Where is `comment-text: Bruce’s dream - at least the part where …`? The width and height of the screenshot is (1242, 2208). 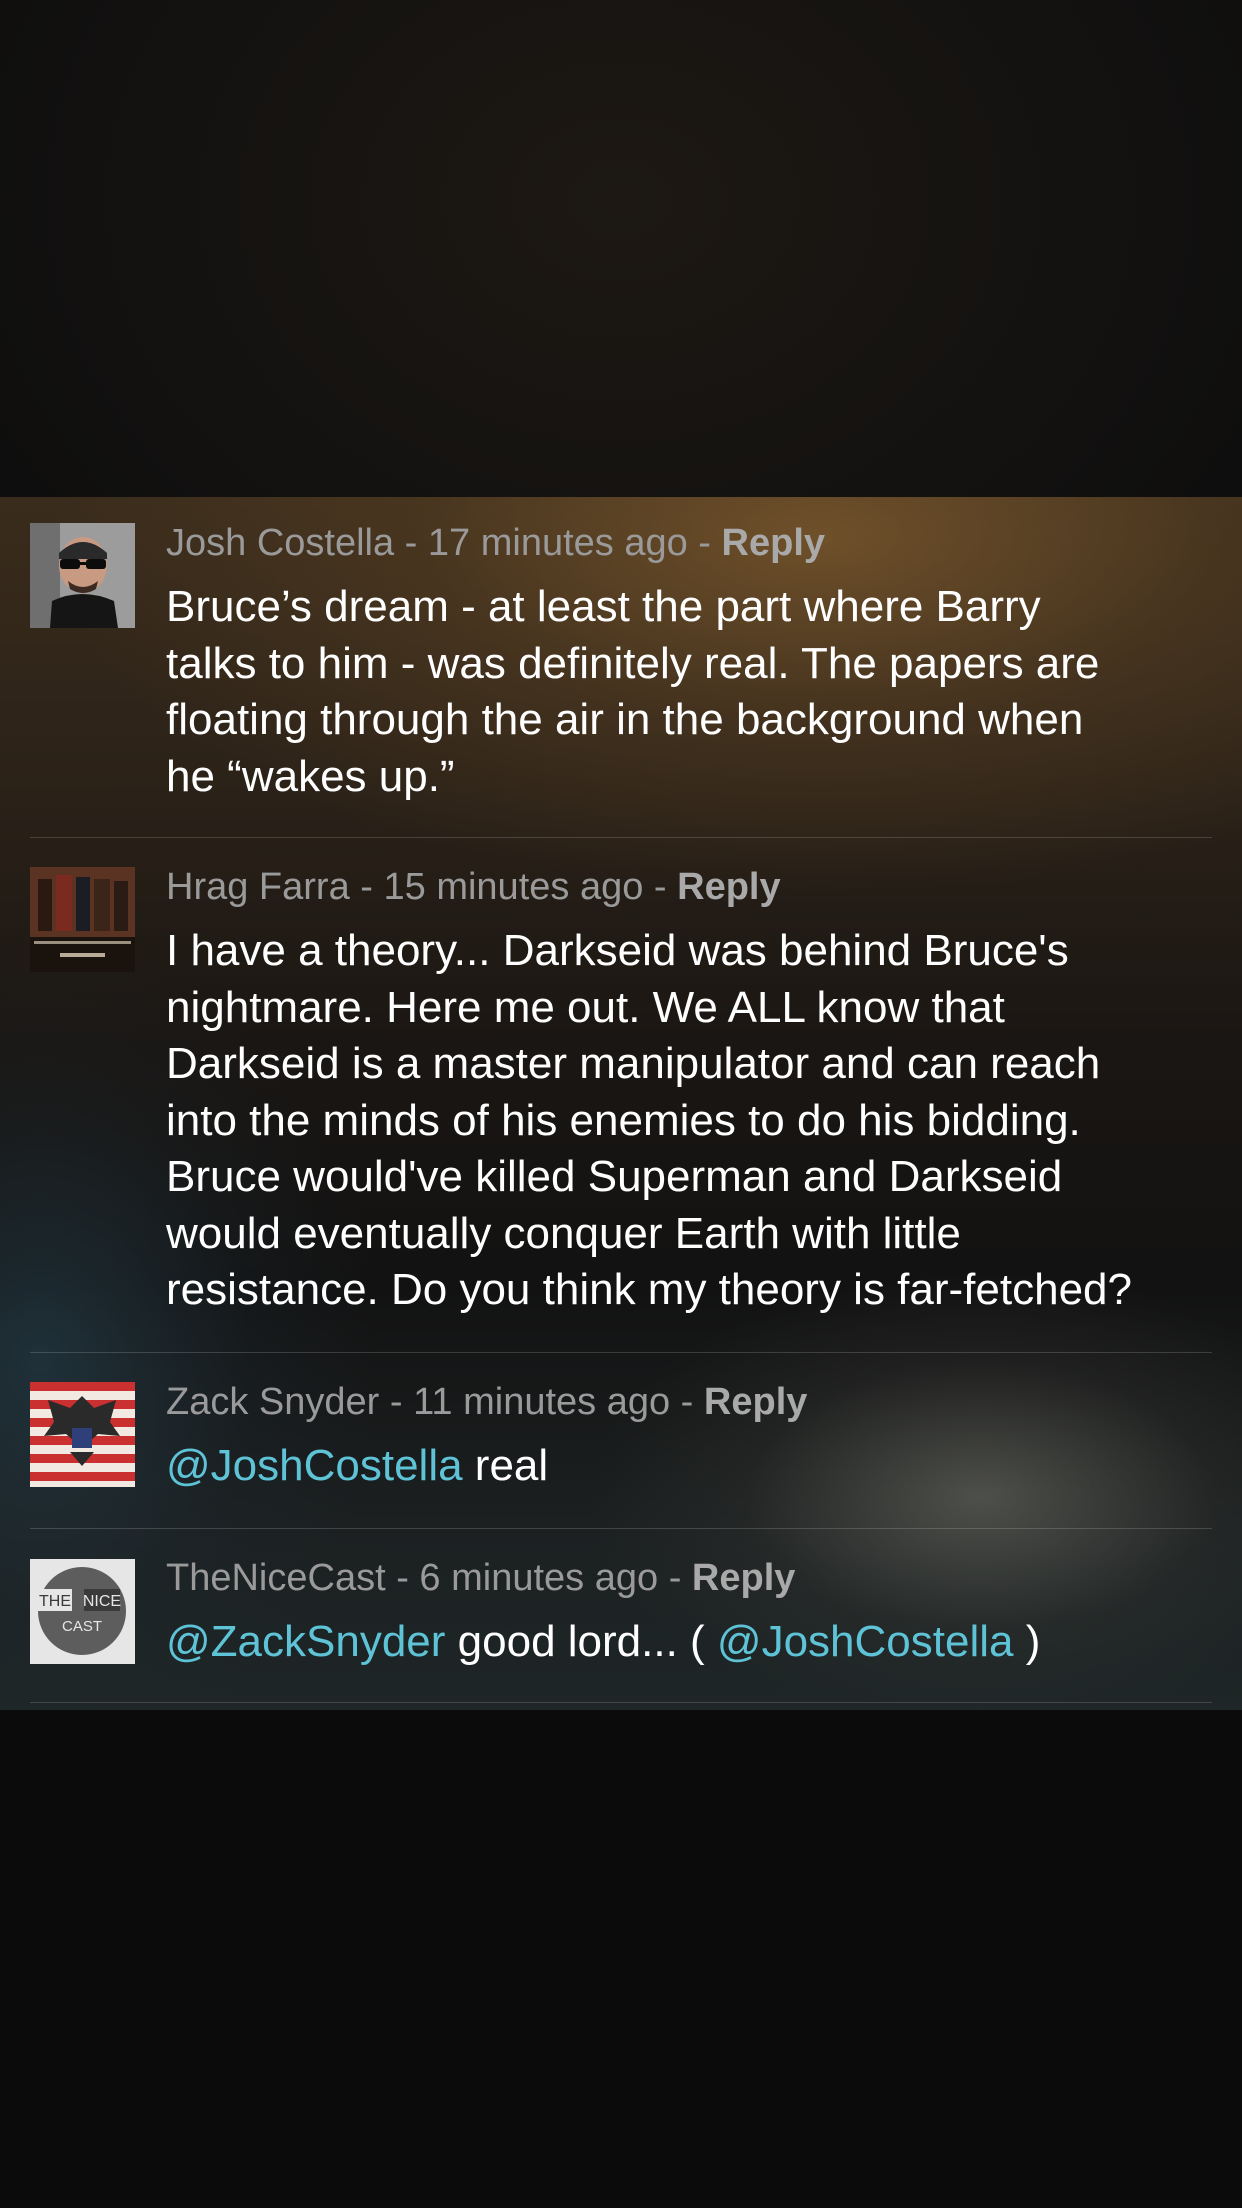
comment-text: Bruce’s dream - at least the part where … is located at coordinates (689, 692).